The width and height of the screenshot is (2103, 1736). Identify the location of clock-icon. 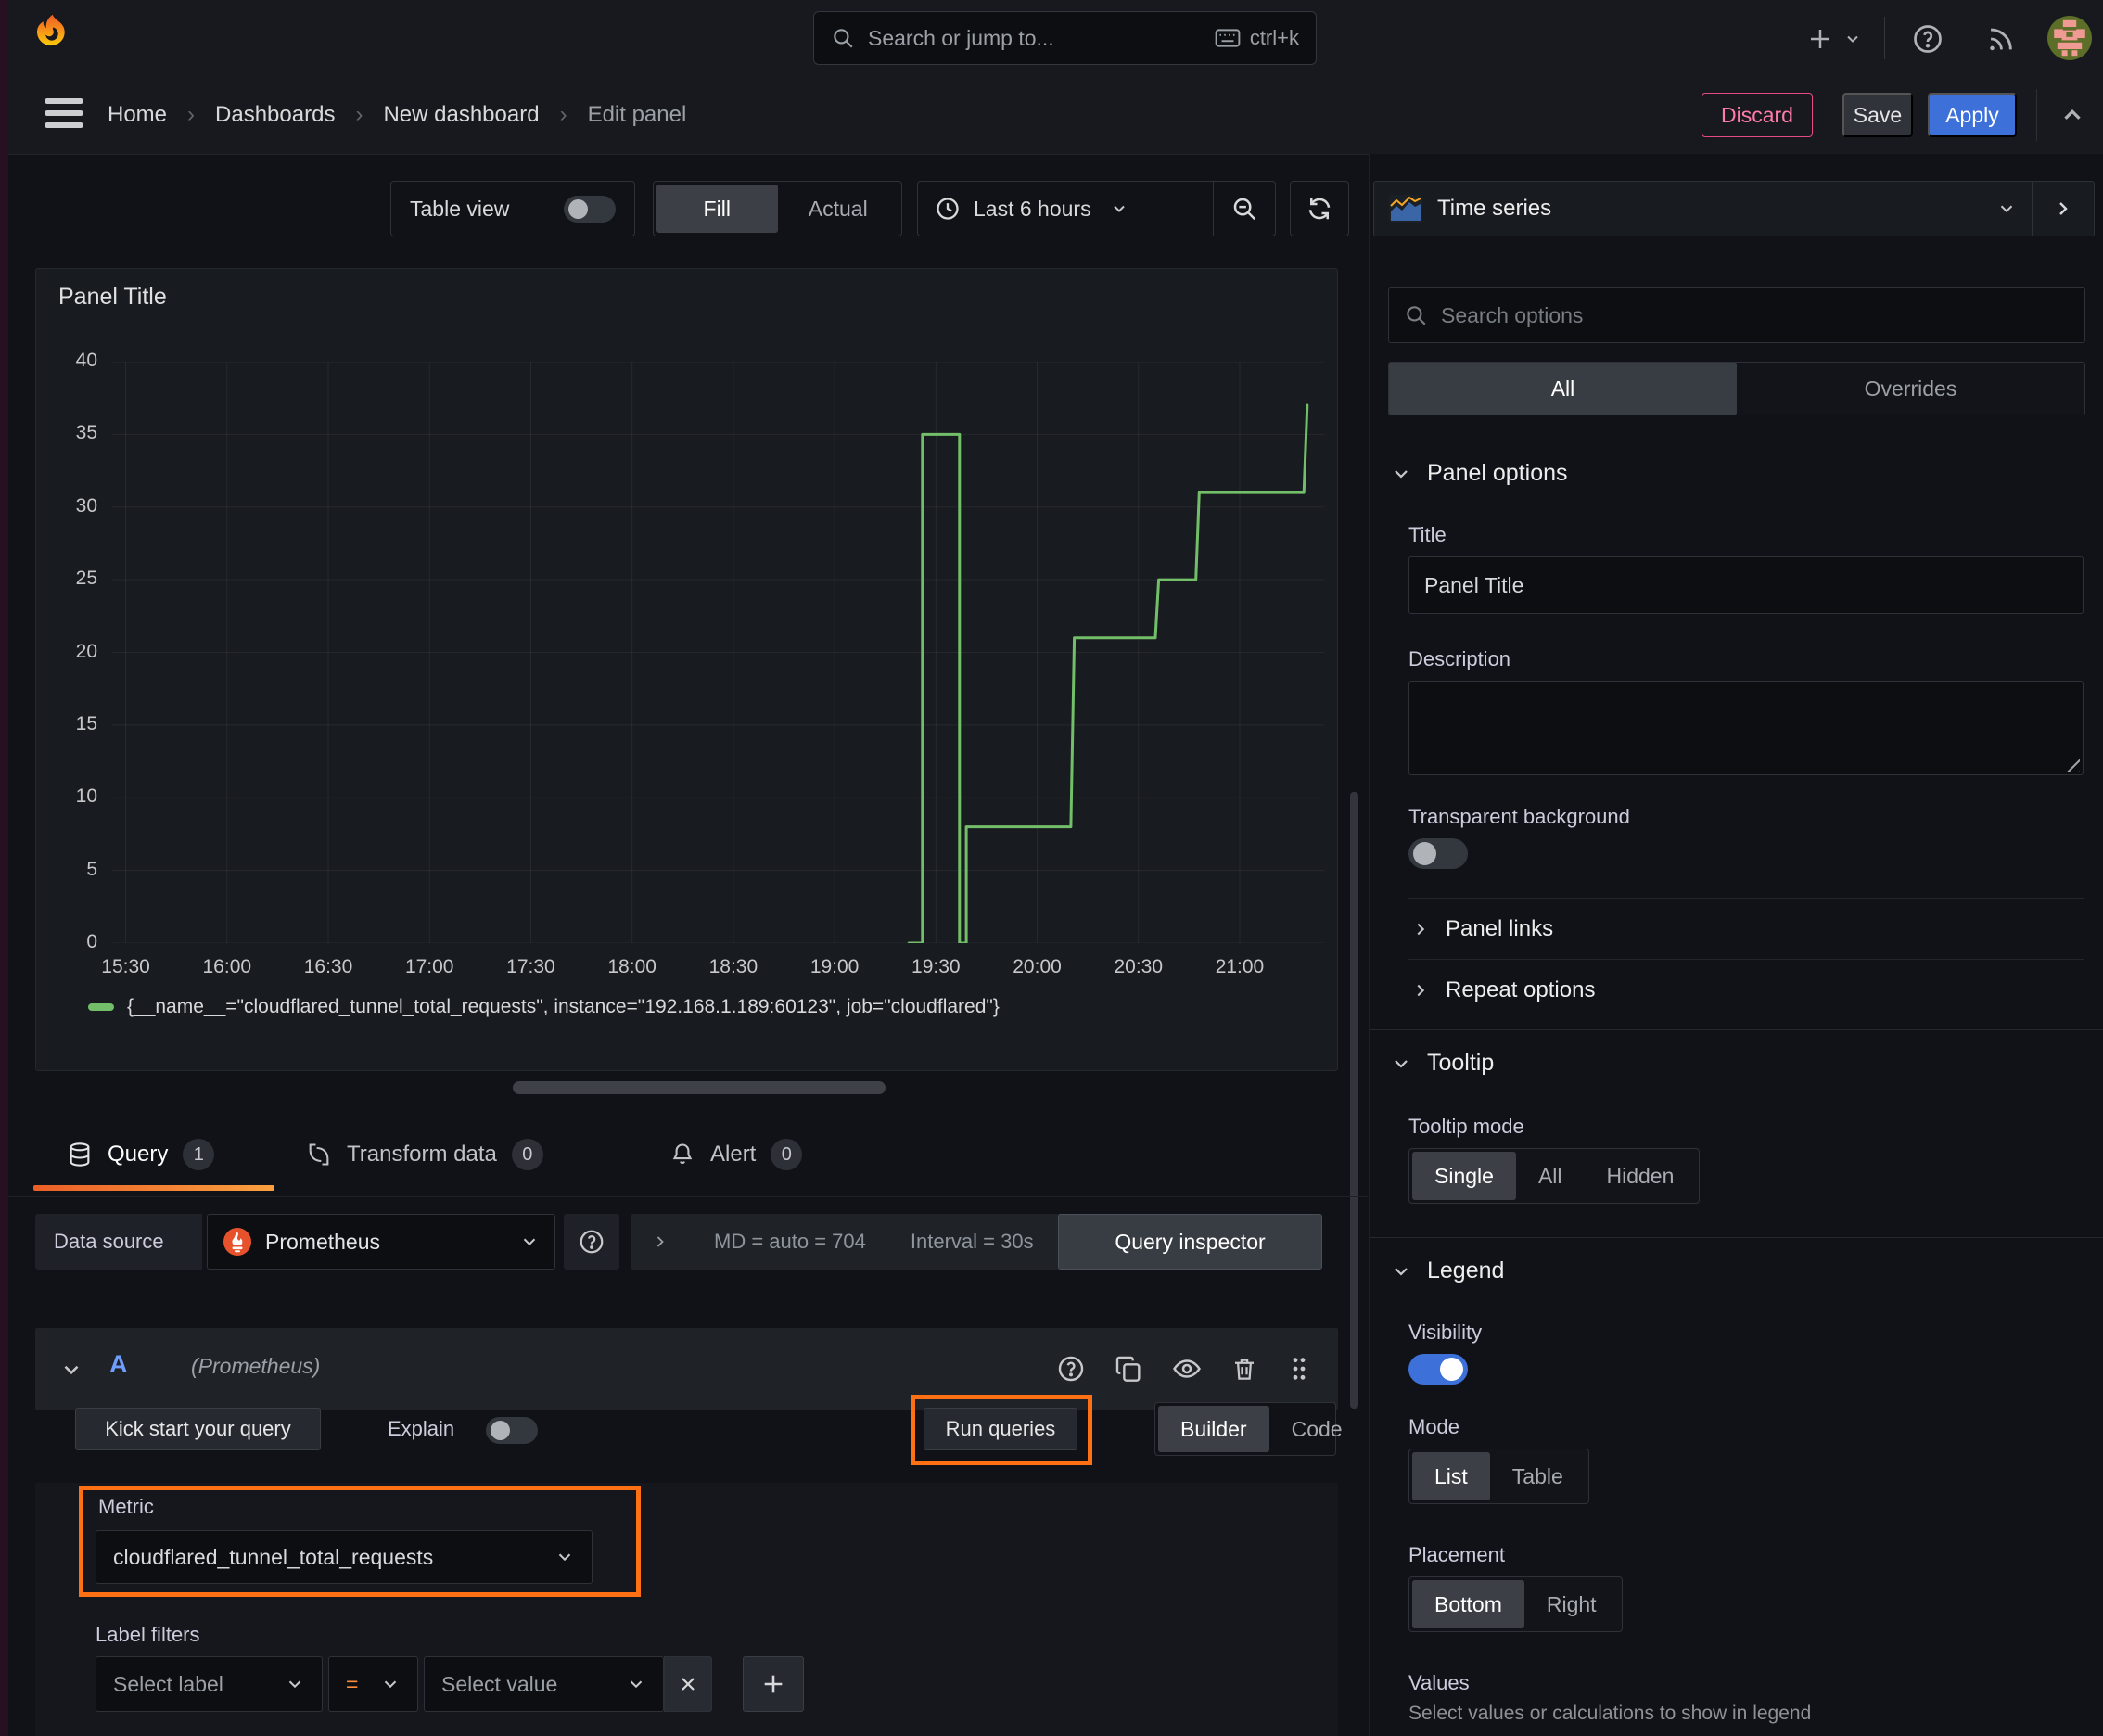
(948, 209).